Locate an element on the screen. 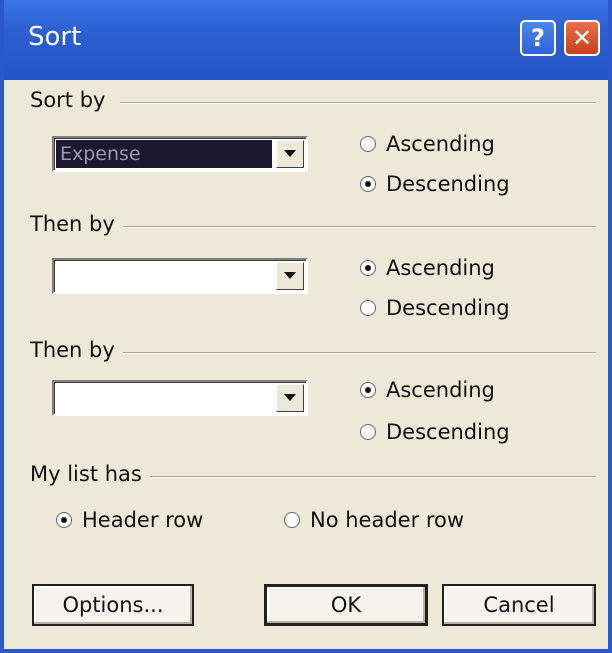 The image size is (612, 653). sort-by-descending-radio: Descending is located at coordinates (435, 184).